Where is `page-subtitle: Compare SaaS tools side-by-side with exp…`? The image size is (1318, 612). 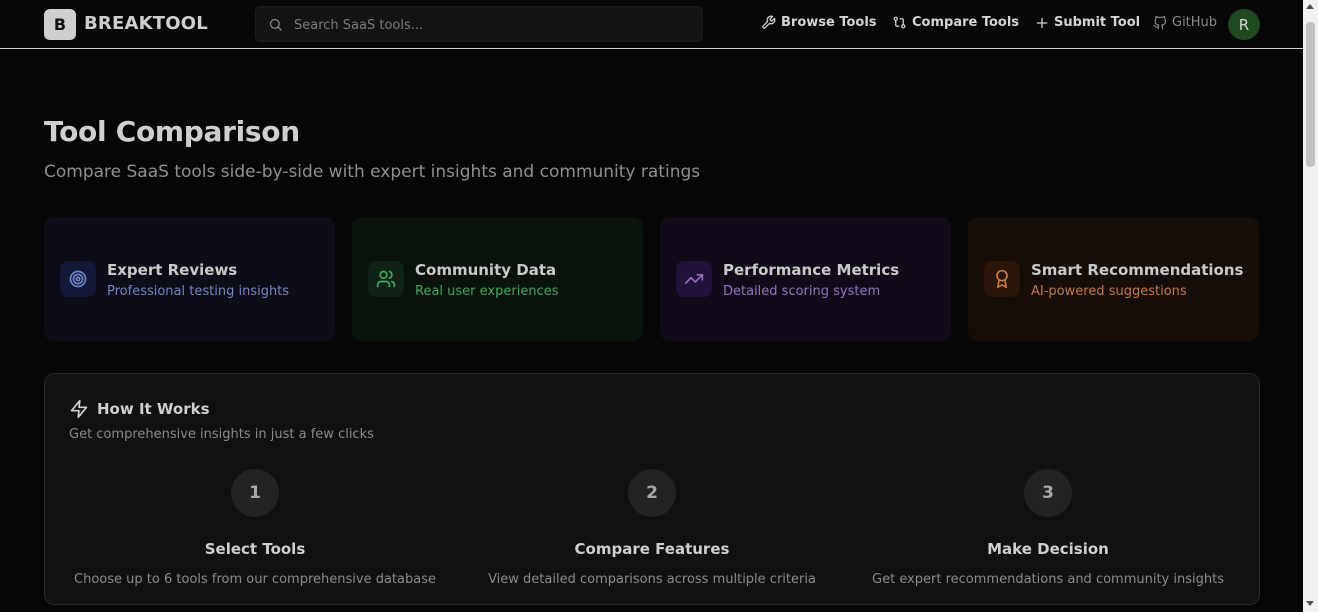
page-subtitle: Compare SaaS tools side-by-side with exp… is located at coordinates (372, 172).